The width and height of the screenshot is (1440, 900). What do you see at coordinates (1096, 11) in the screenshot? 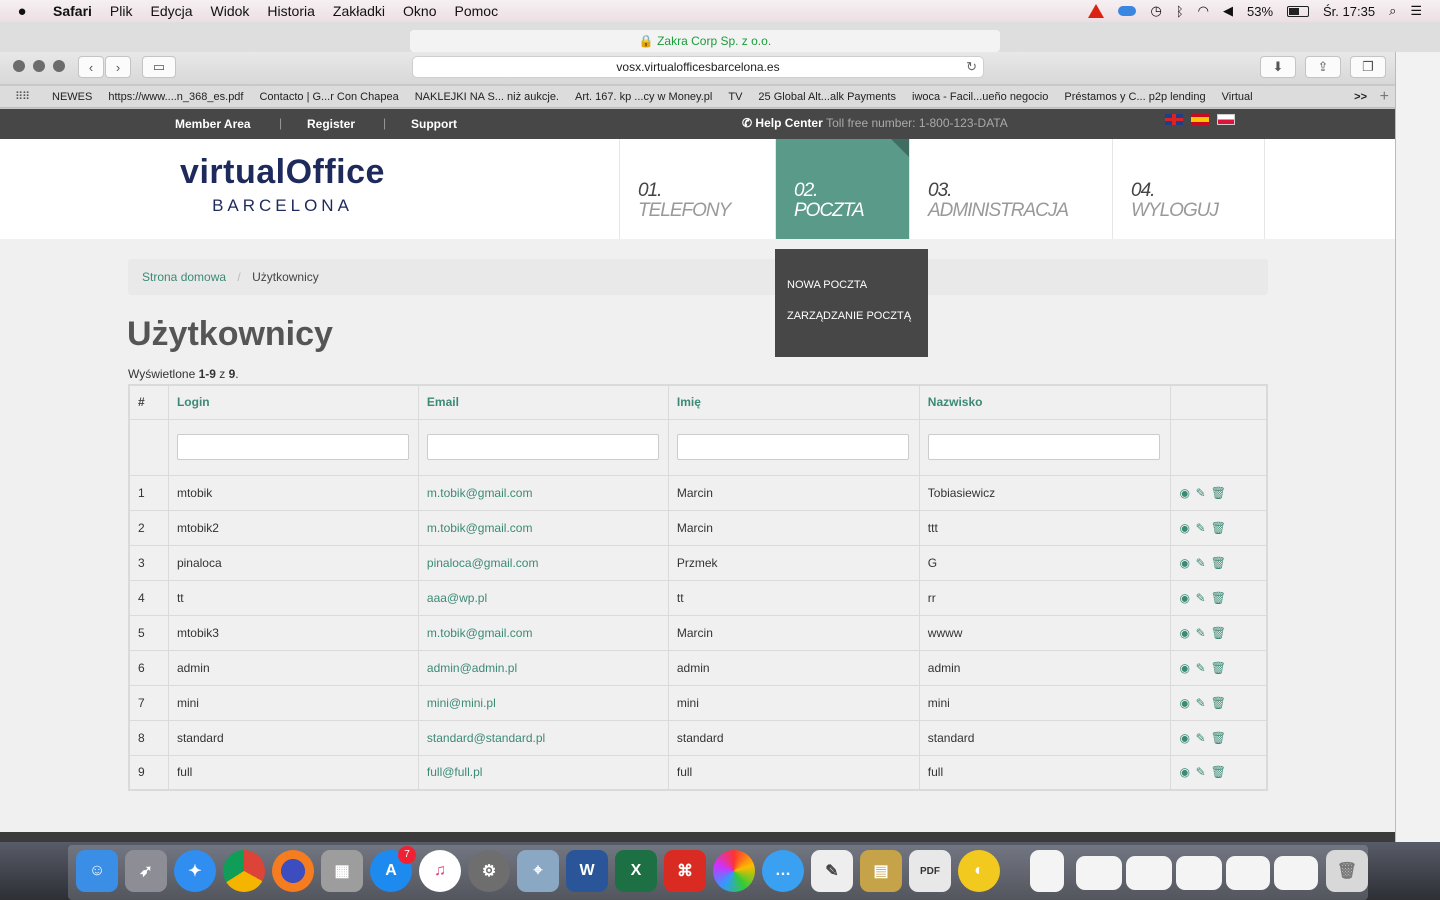
I see `warning-icon` at bounding box center [1096, 11].